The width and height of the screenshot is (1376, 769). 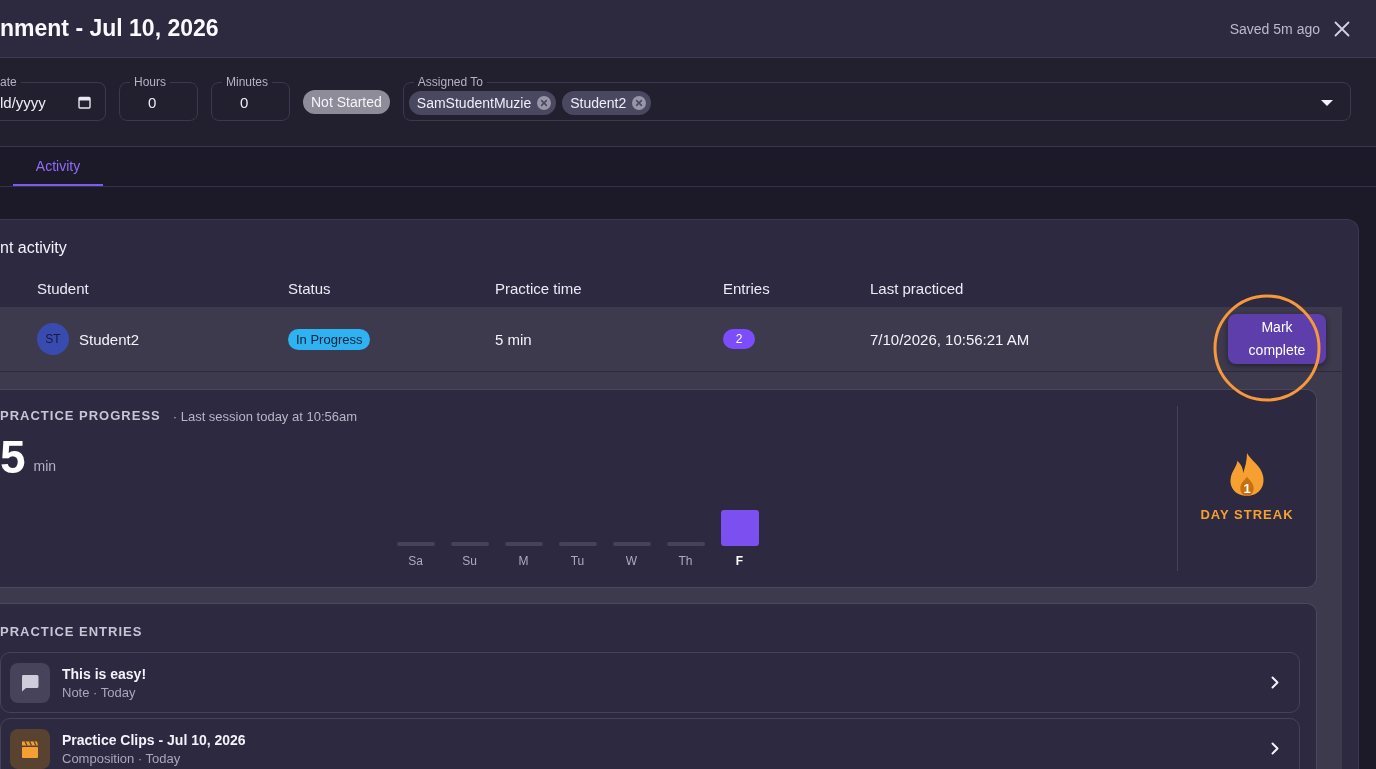 What do you see at coordinates (71, 631) in the screenshot?
I see `section-title: PRACTICE ENTRIES` at bounding box center [71, 631].